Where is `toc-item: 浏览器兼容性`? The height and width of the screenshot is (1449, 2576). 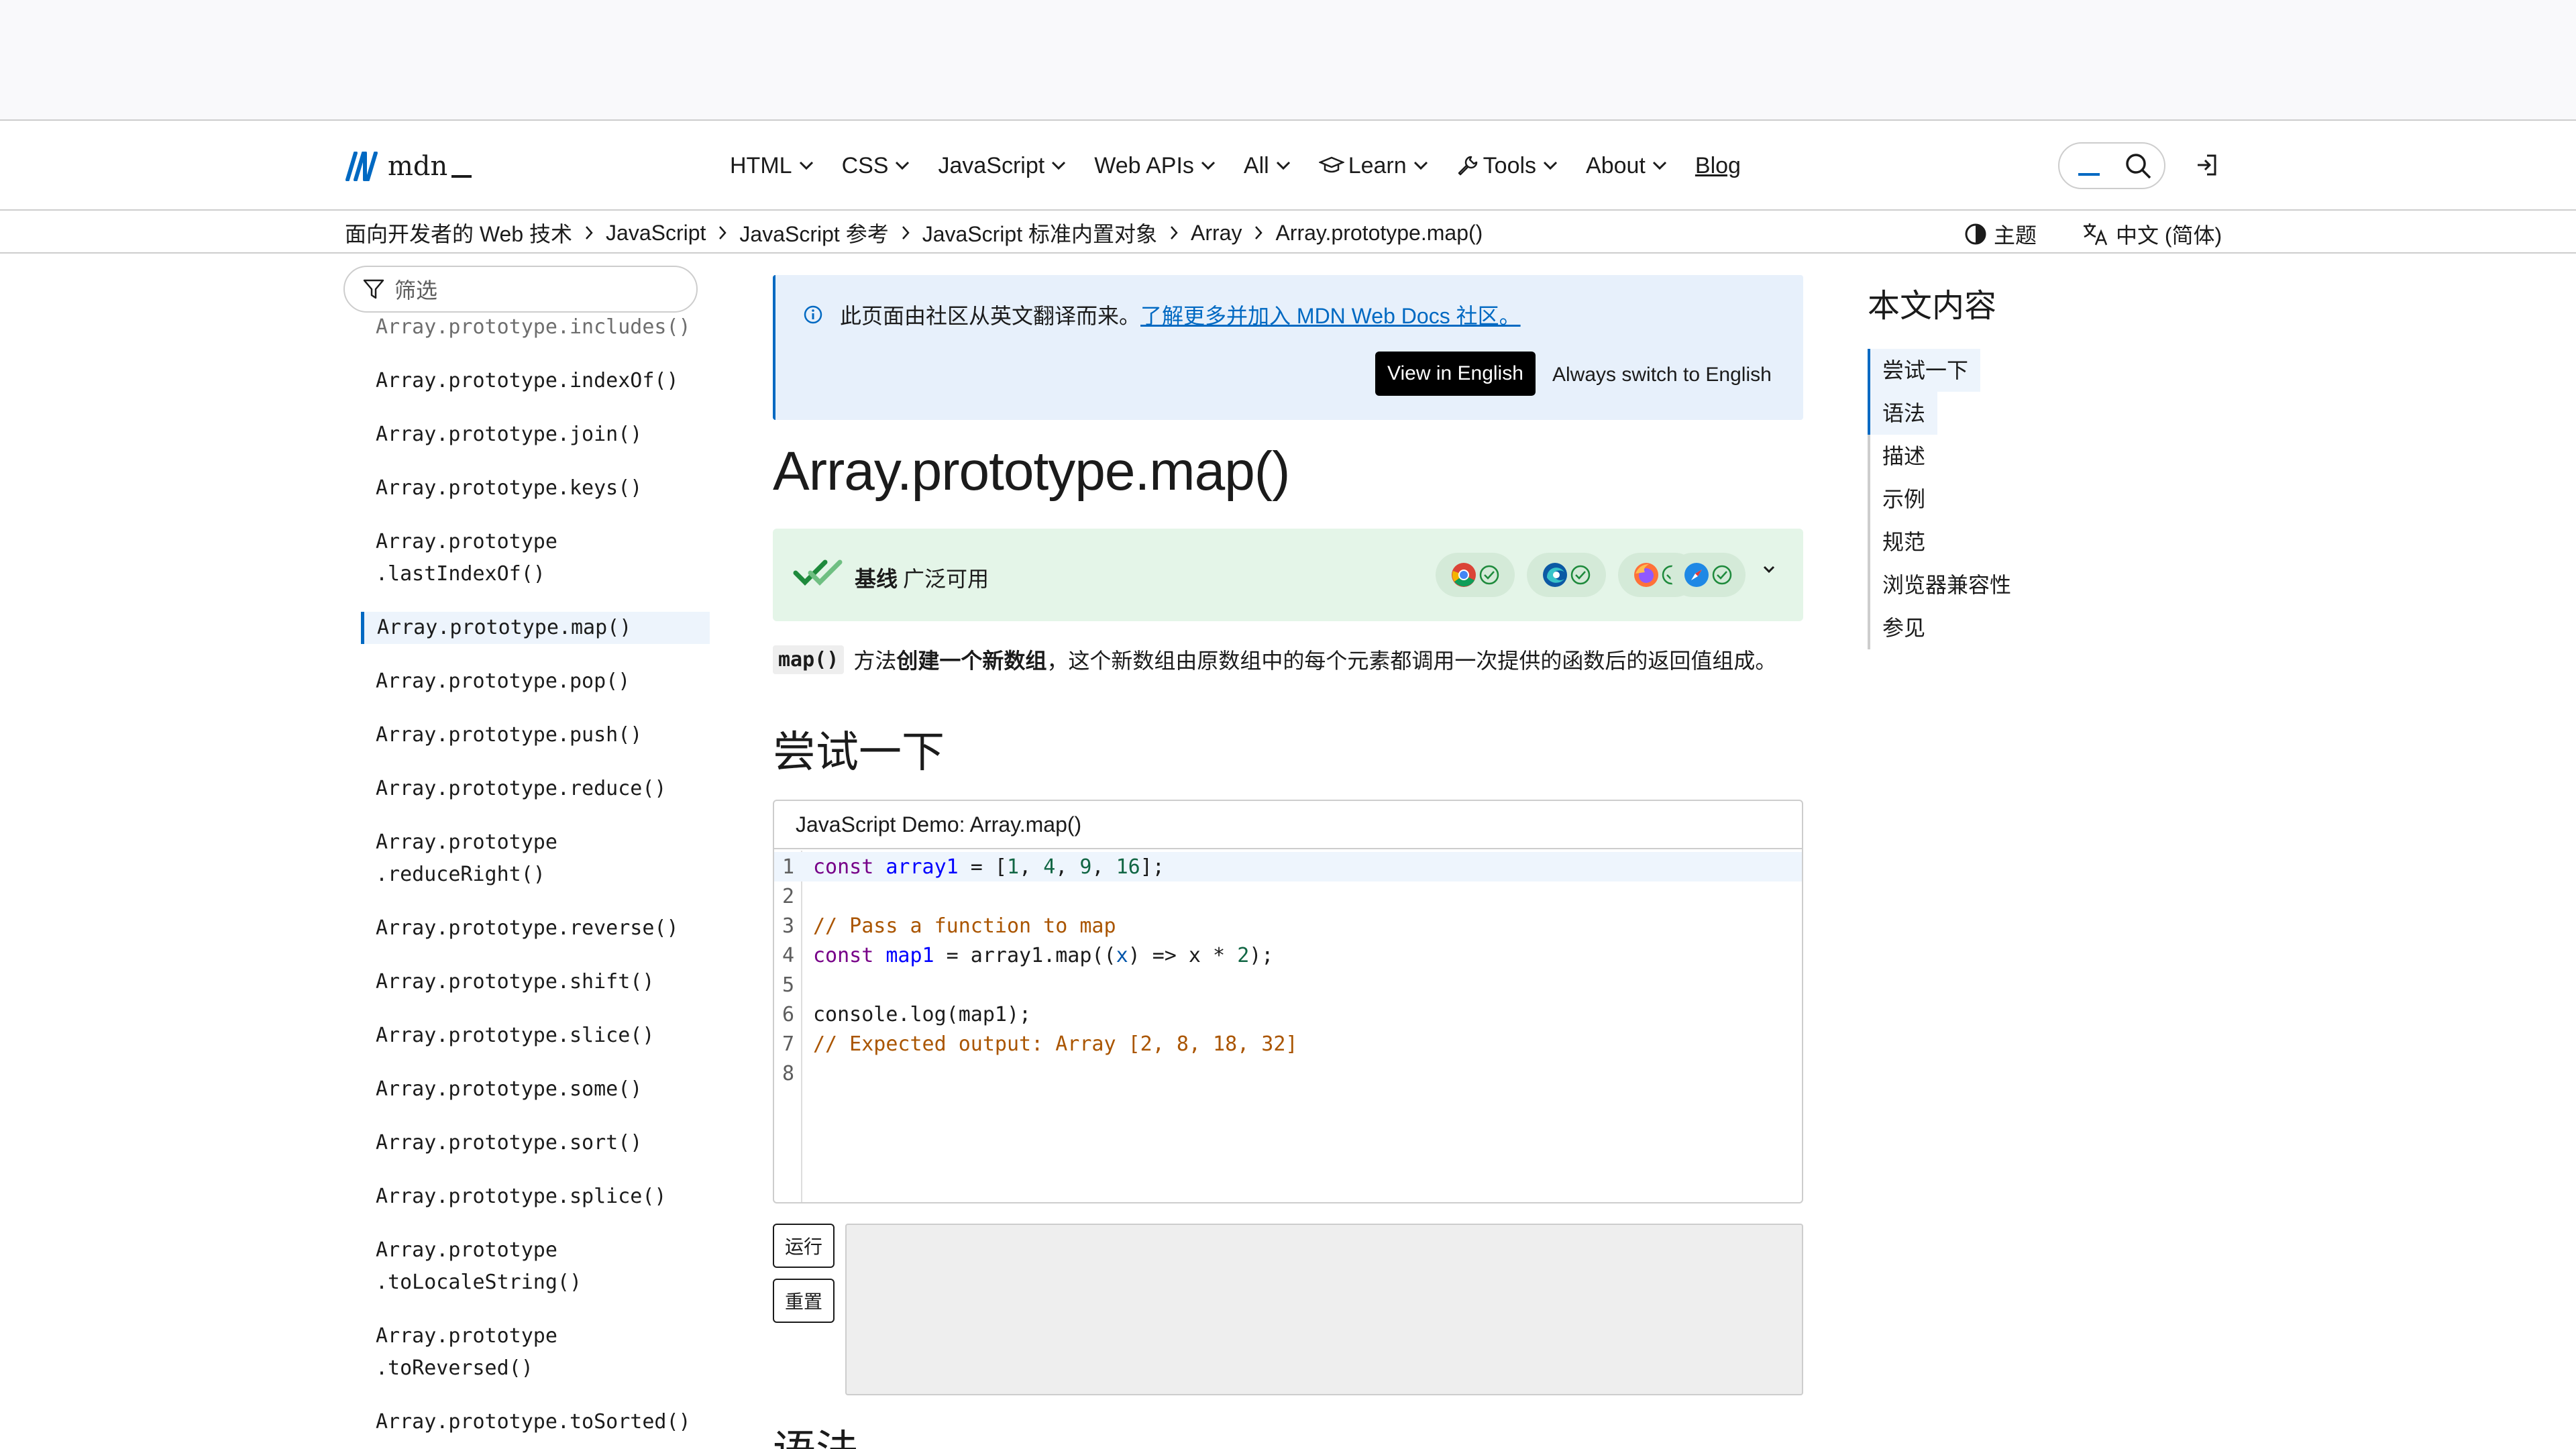 toc-item: 浏览器兼容性 is located at coordinates (1946, 585).